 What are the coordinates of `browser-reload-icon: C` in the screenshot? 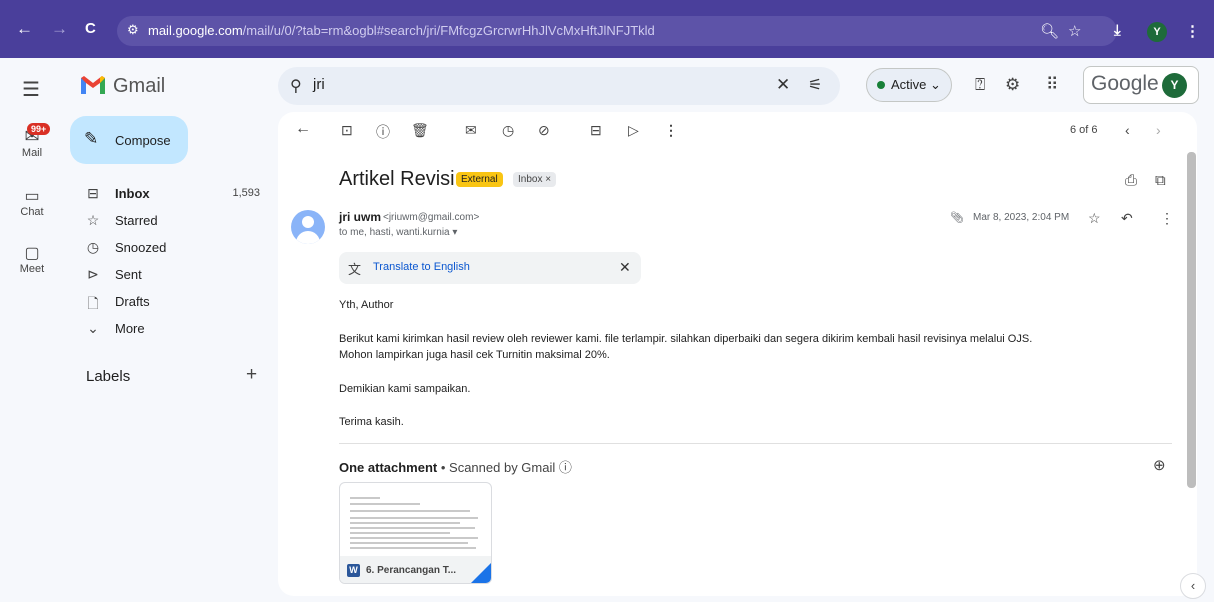 It's located at (90, 29).